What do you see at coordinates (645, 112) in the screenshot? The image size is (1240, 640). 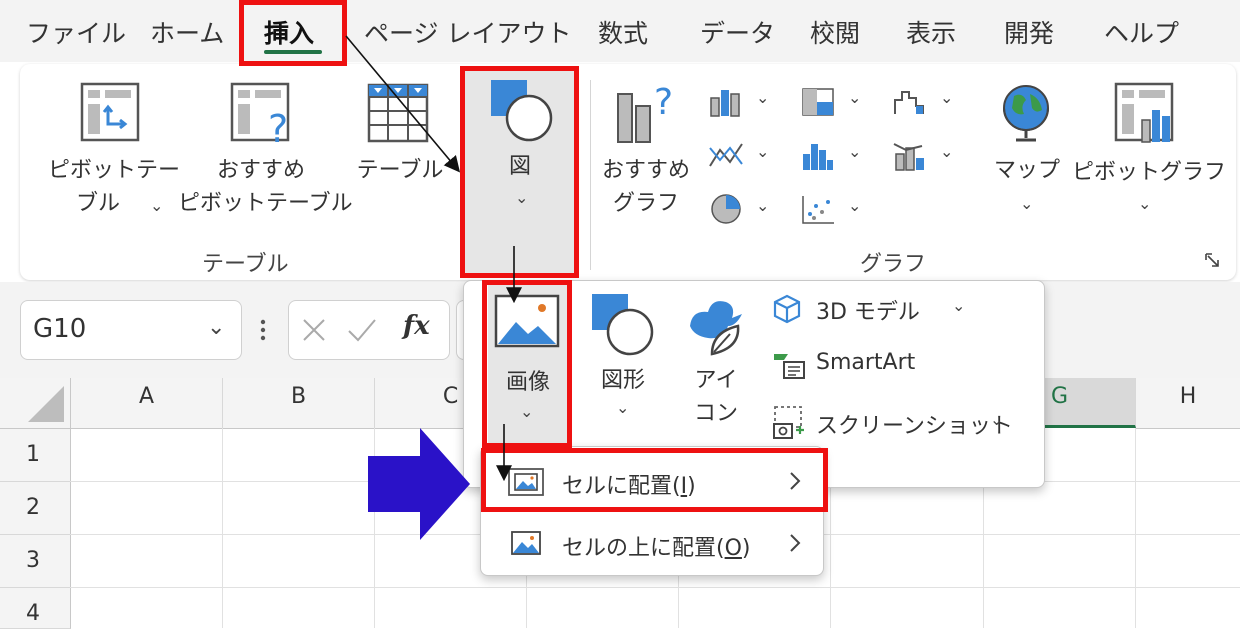 I see `recommended-charts-icon: ?` at bounding box center [645, 112].